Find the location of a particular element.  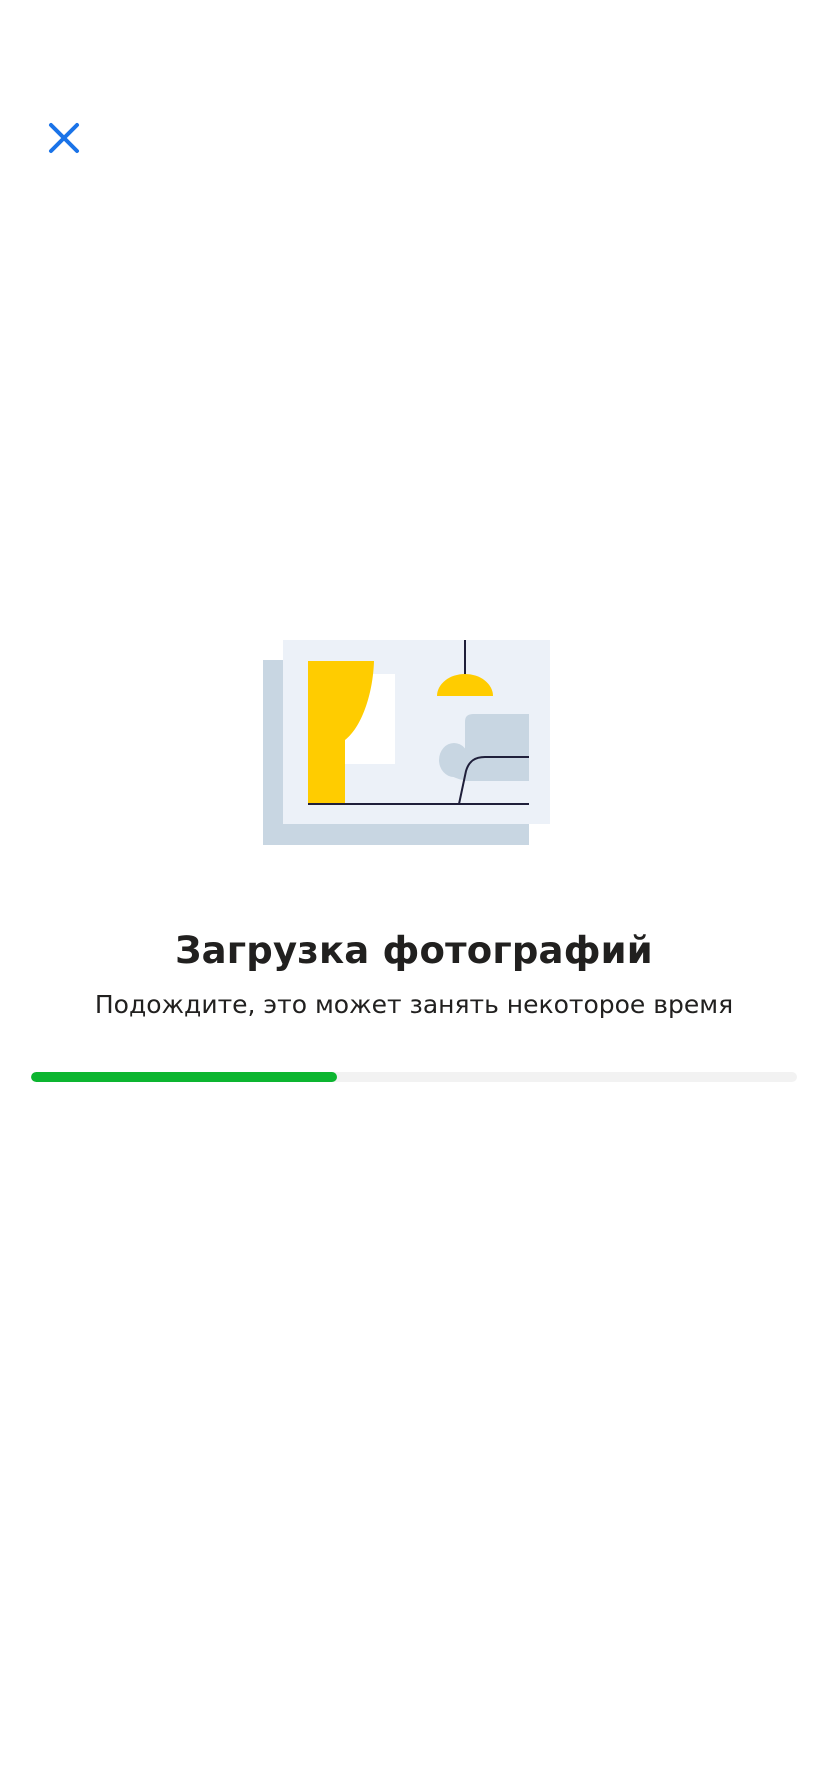

close-icon is located at coordinates (64, 138).